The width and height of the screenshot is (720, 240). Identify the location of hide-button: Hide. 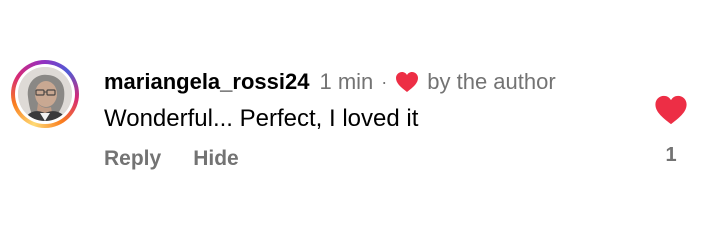
(216, 159).